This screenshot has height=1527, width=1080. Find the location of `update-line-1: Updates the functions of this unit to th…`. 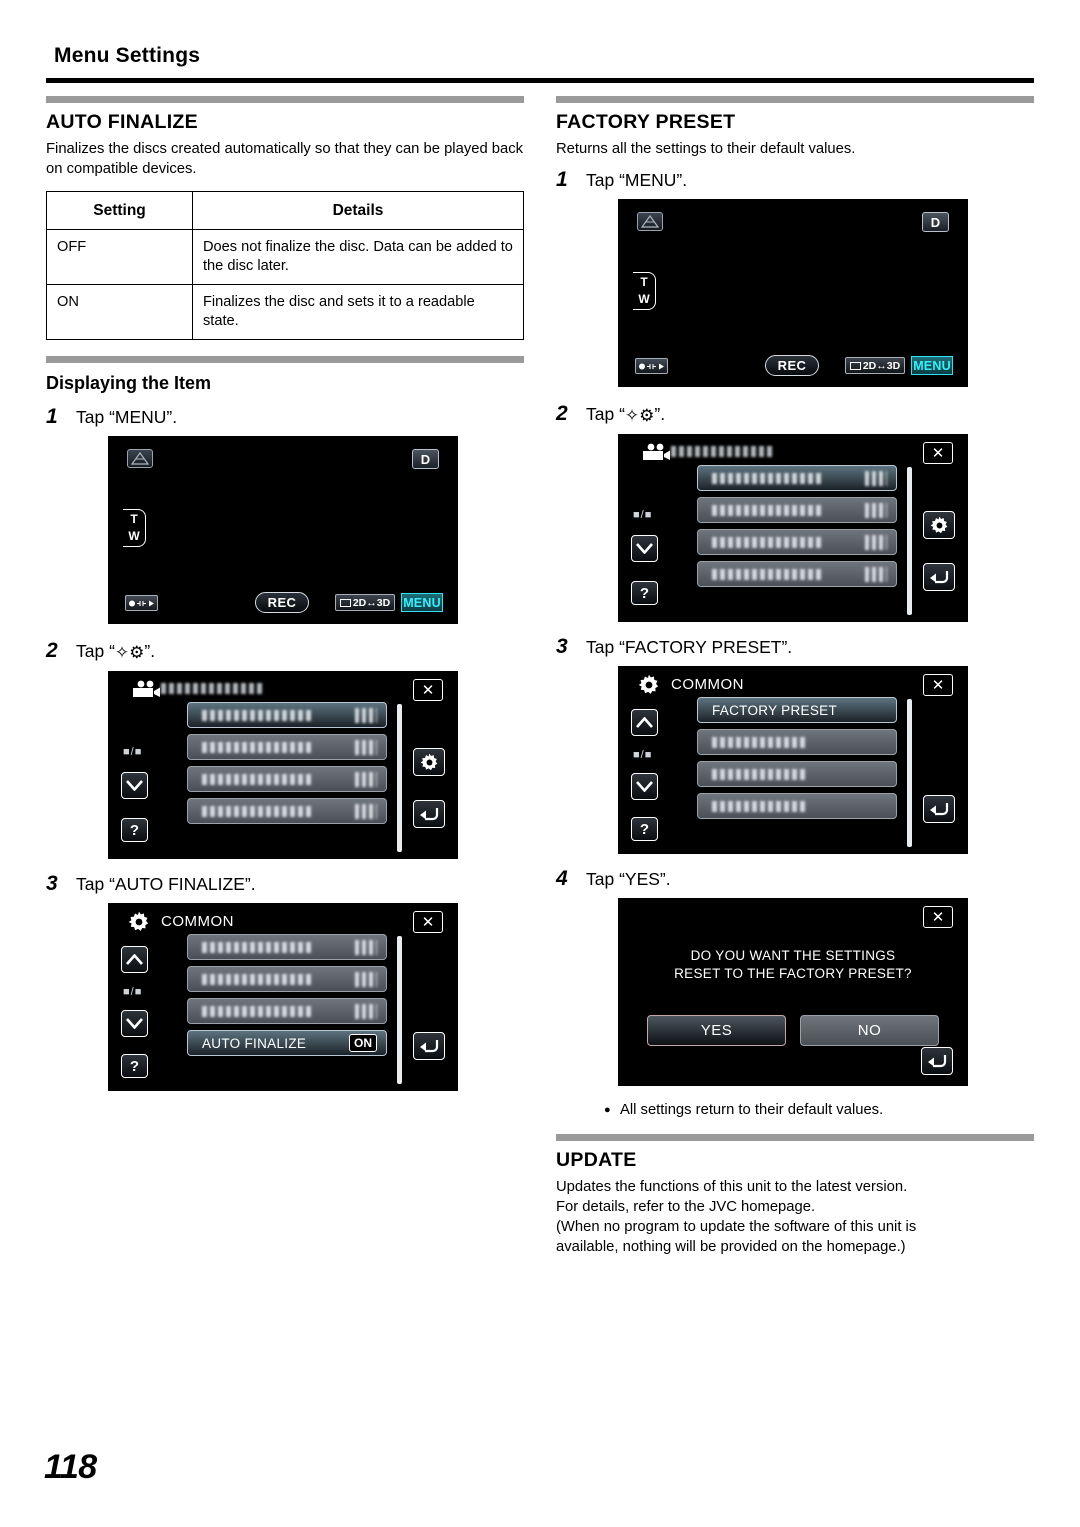

update-line-1: Updates the functions of this unit to th… is located at coordinates (732, 1187).